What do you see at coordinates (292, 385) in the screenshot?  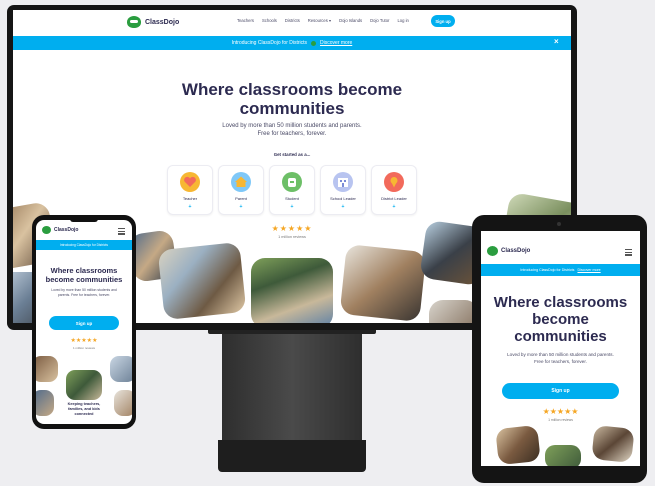 I see `monitor-stand` at bounding box center [292, 385].